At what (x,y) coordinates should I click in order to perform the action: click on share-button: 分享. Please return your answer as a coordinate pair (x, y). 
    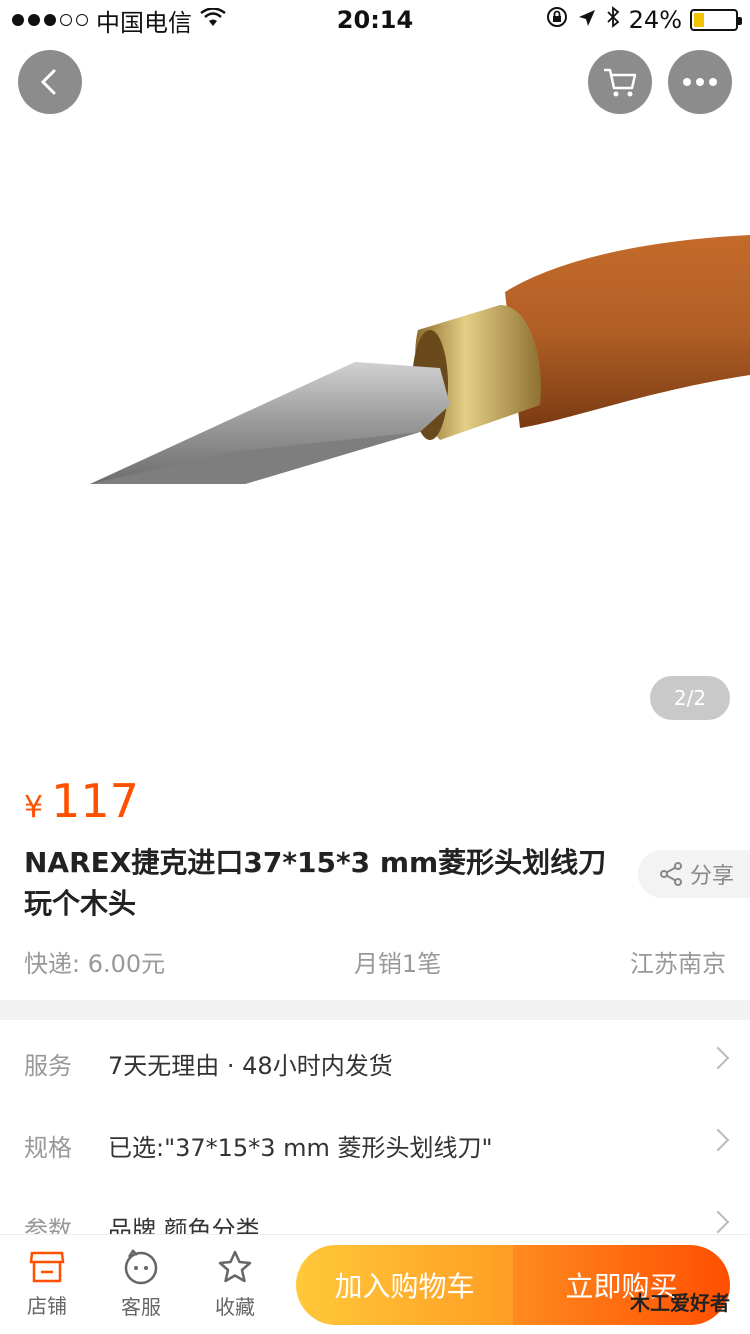
    Looking at the image, I should click on (694, 874).